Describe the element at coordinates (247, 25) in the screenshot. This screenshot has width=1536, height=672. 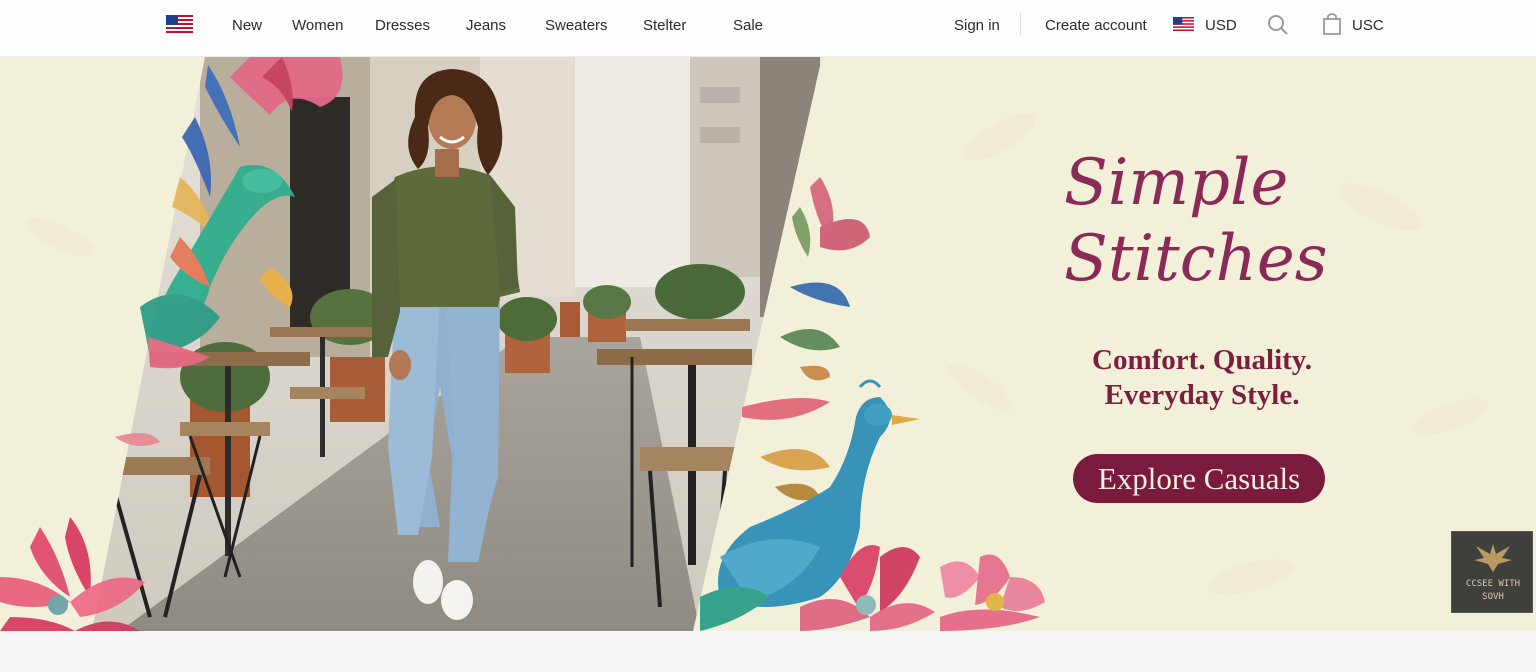
I see `nav-new: New` at that location.